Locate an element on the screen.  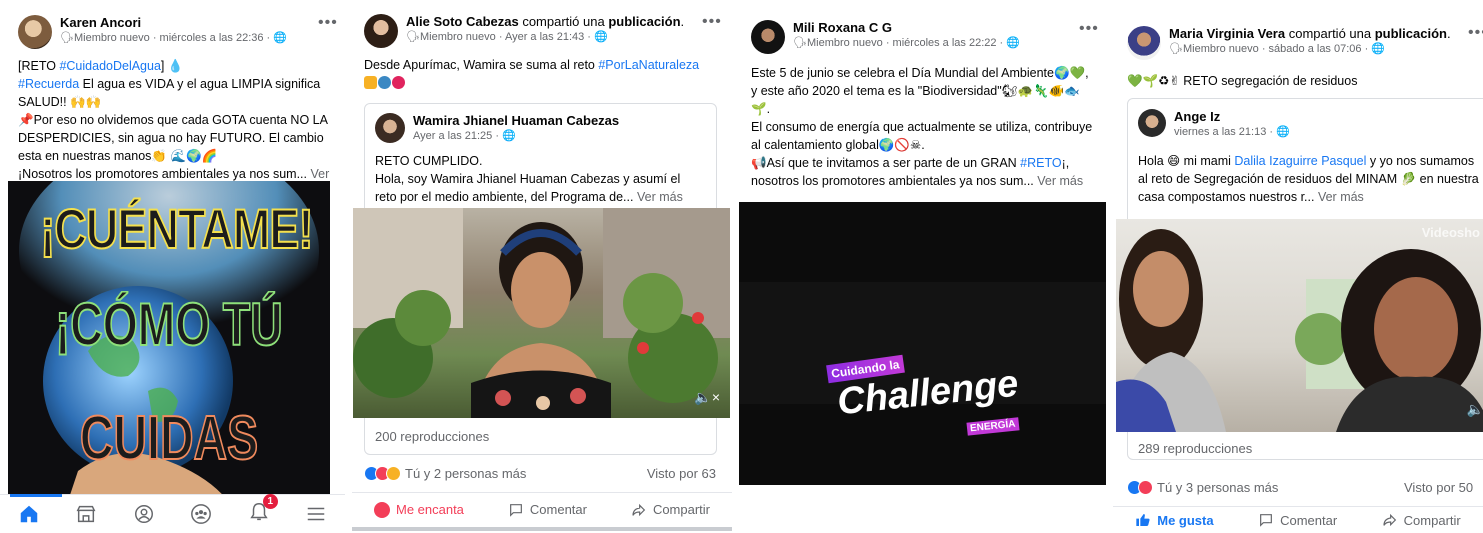
shared-video: 🔈× is located at coordinates (541, 313).